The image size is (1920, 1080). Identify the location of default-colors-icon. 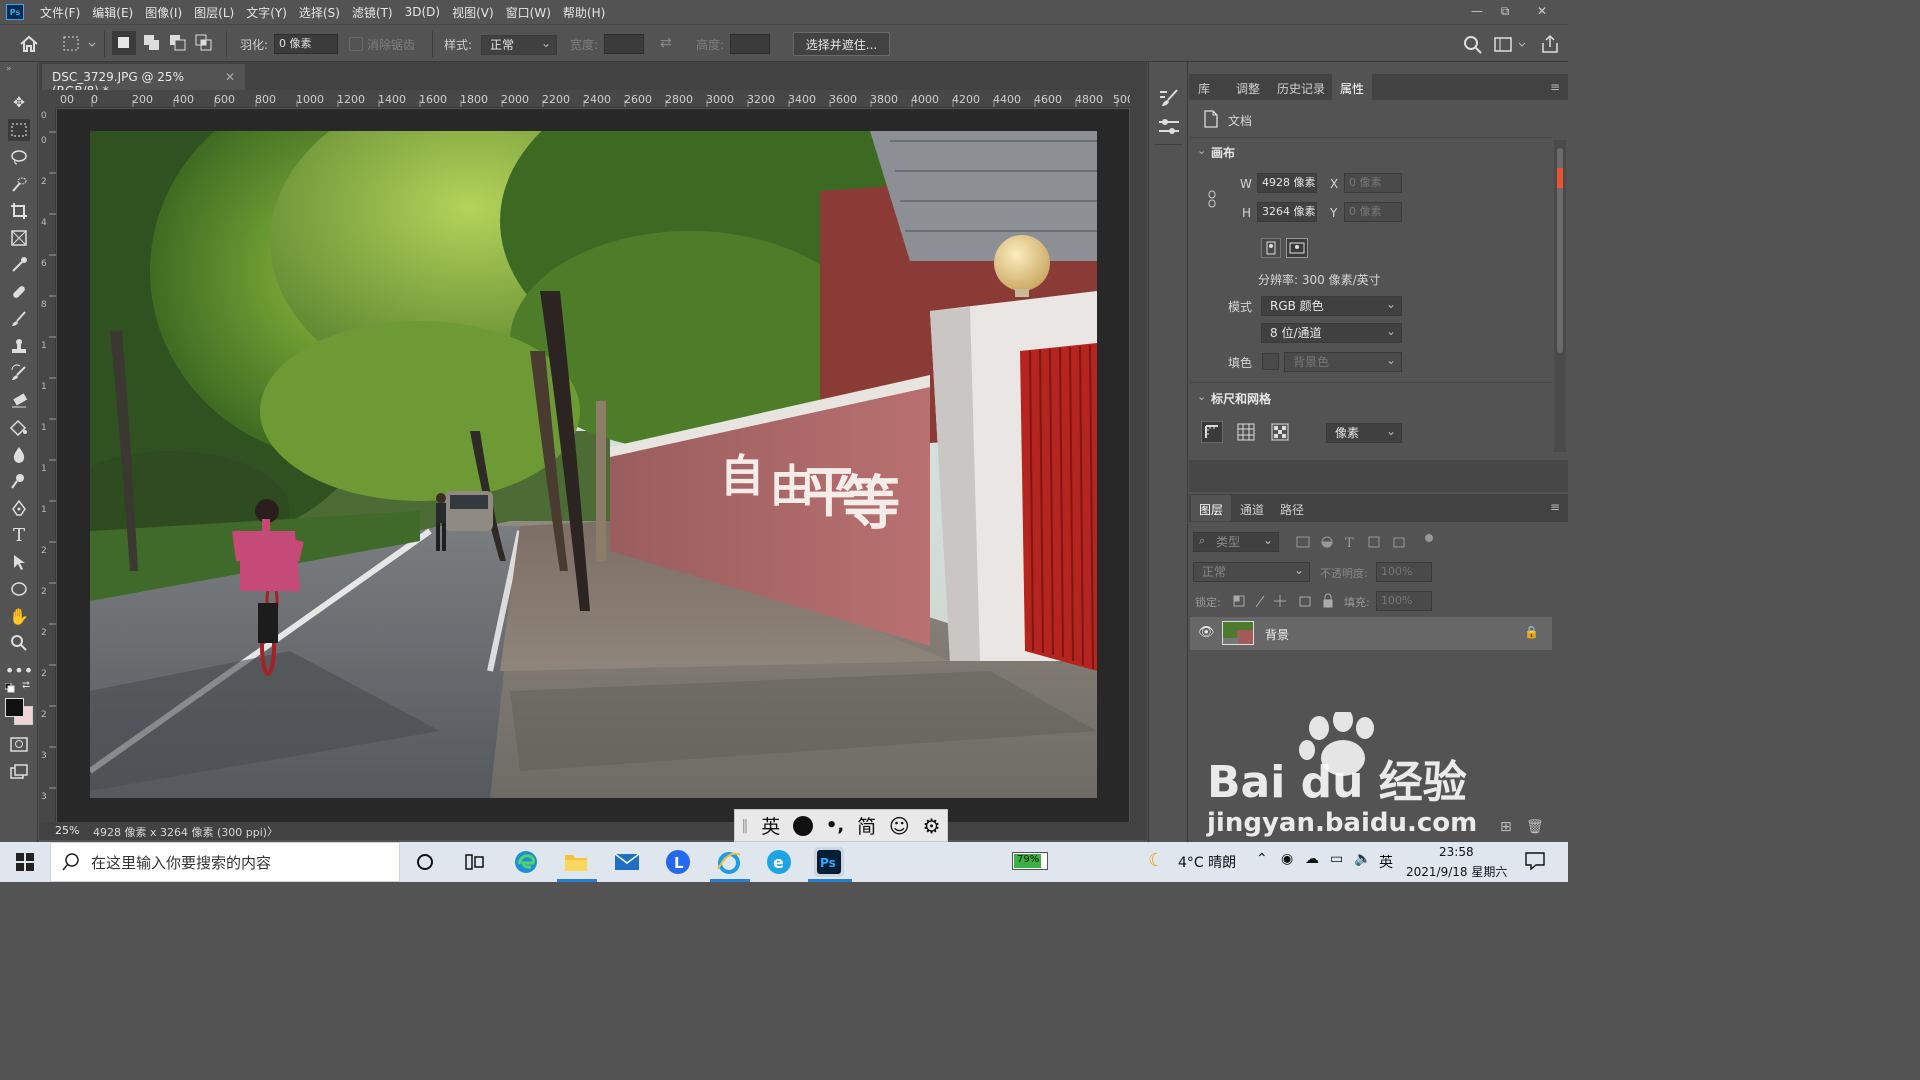
(9, 687).